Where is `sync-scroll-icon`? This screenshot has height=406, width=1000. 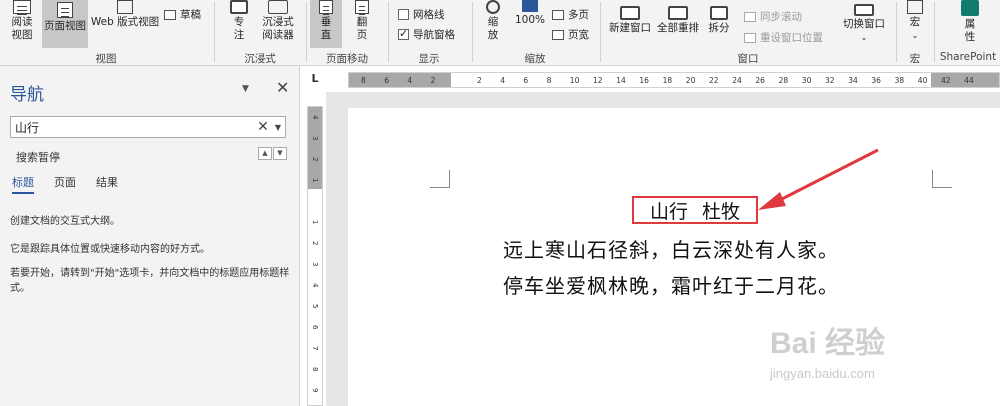 sync-scroll-icon is located at coordinates (750, 16).